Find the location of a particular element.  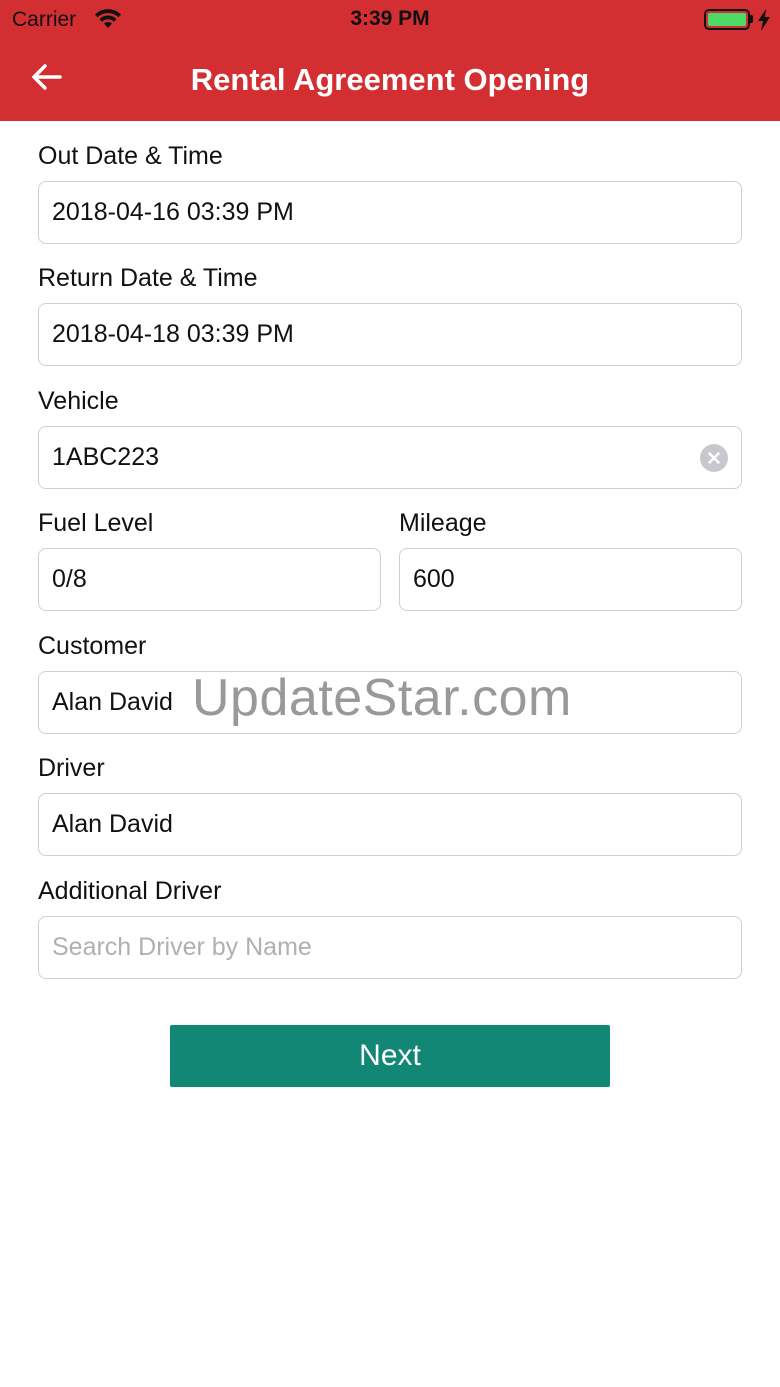

status-bar: Carrier 3:39 PM is located at coordinates (390, 20).